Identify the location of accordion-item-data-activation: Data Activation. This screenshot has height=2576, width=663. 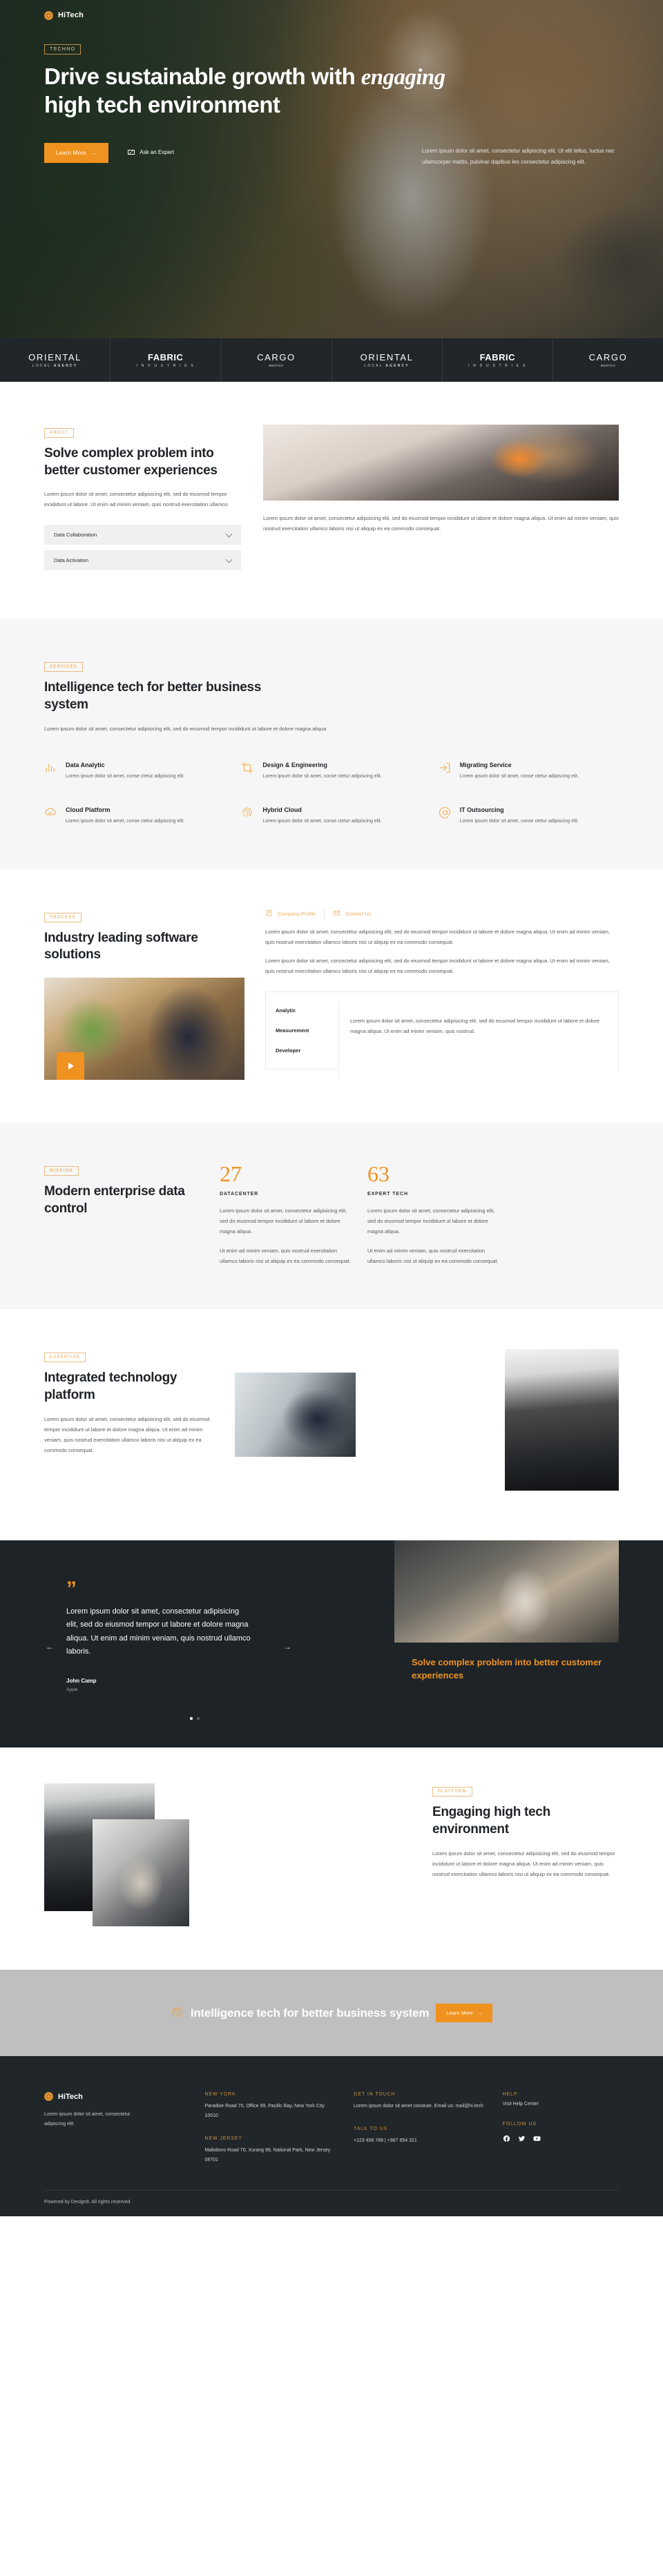
(142, 561).